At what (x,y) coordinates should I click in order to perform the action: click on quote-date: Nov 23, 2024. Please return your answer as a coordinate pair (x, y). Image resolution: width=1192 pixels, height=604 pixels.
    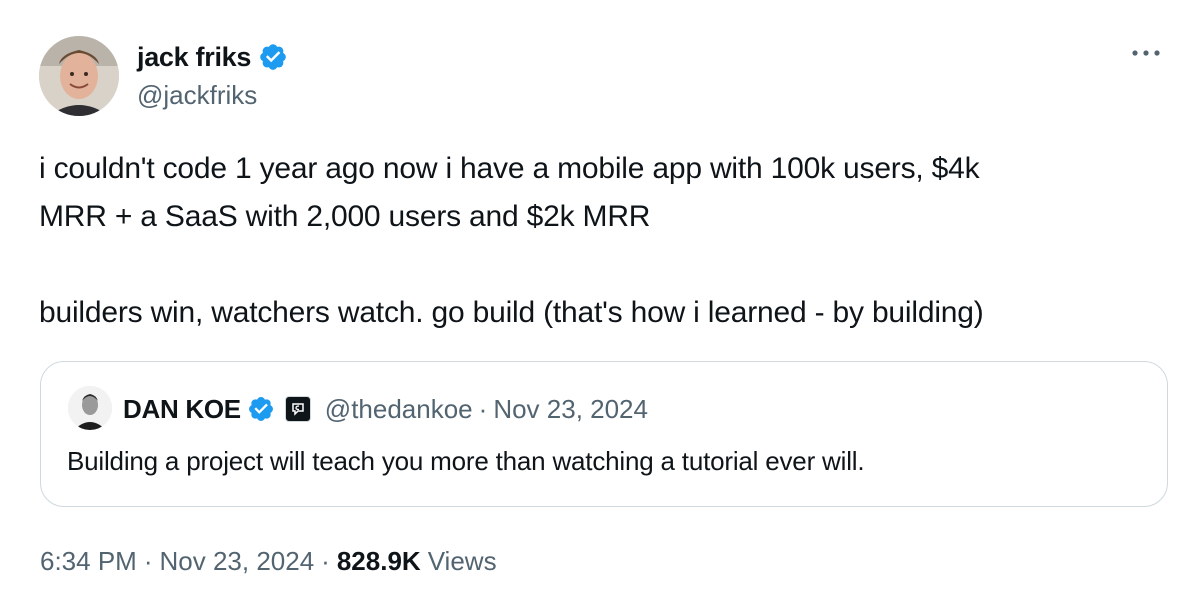
    Looking at the image, I should click on (570, 409).